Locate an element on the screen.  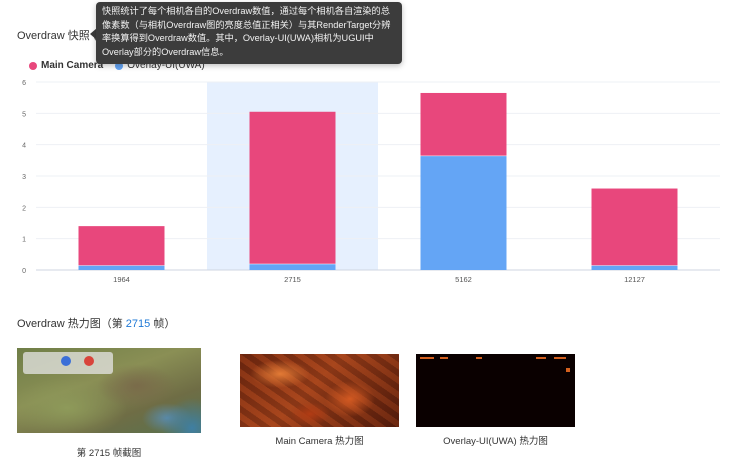
mini-blue-button-icon is located at coordinates (66, 361).